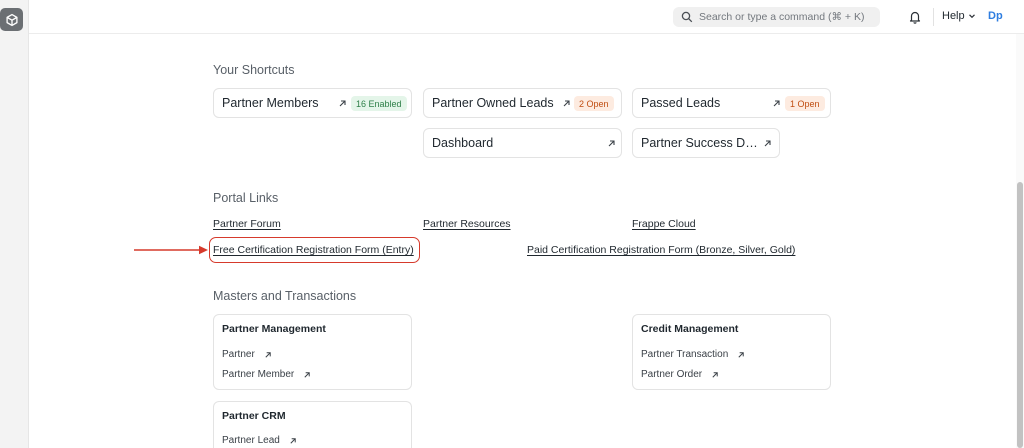 The width and height of the screenshot is (1024, 448). What do you see at coordinates (664, 224) in the screenshot?
I see `link-frappe-cloud: Frappe Cloud` at bounding box center [664, 224].